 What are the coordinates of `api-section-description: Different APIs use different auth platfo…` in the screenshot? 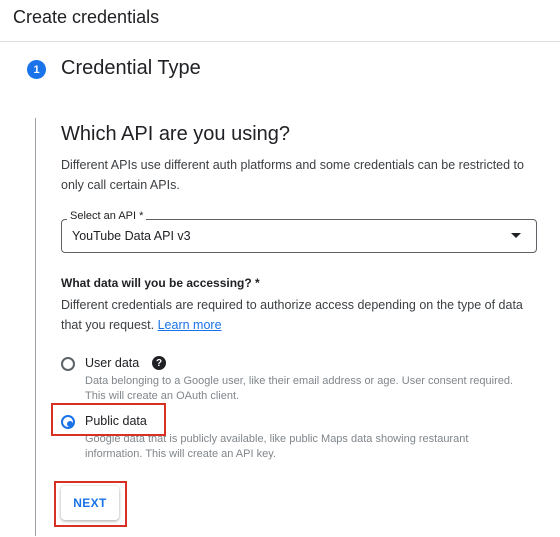 It's located at (292, 175).